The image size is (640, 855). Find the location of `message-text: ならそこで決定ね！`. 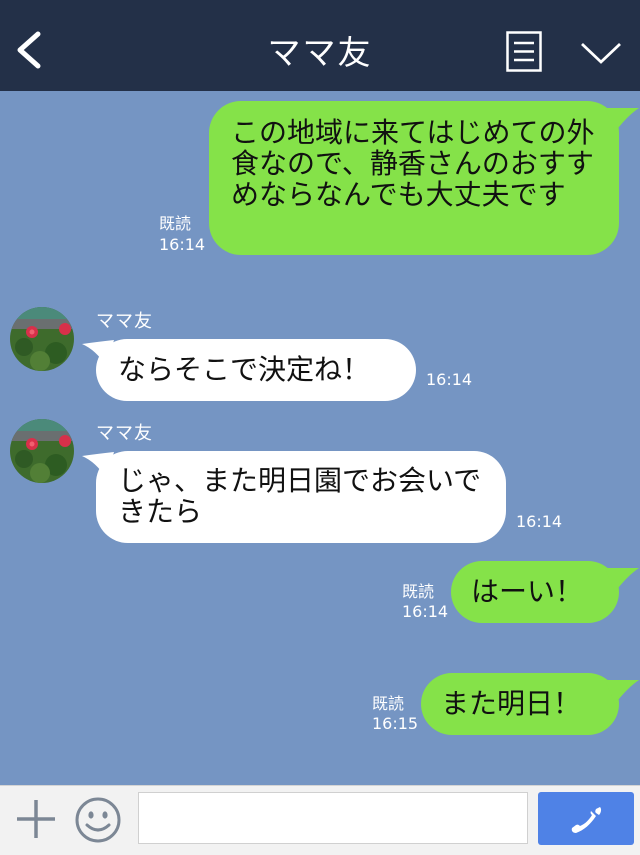

message-text: ならそこで決定ね！ is located at coordinates (244, 369).